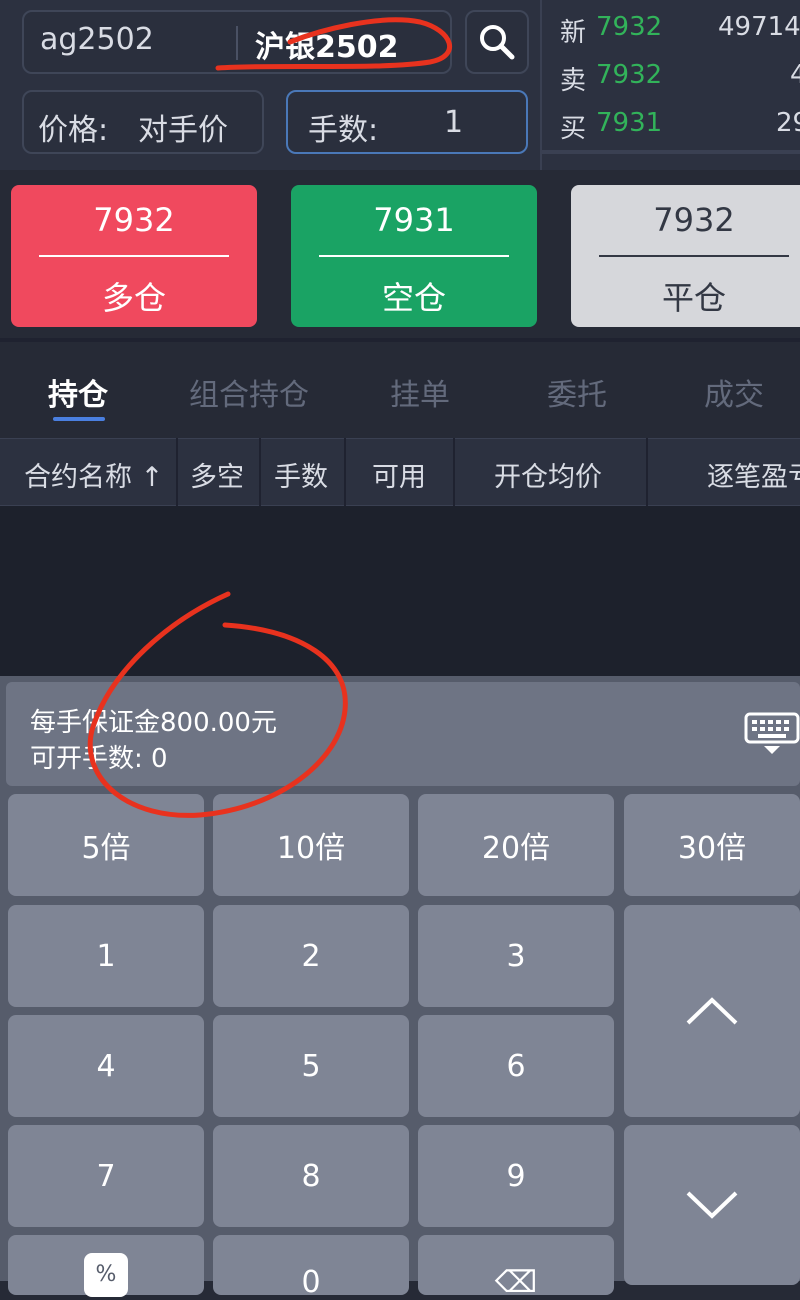 This screenshot has width=800, height=1300. I want to click on quote-label-last: 新, so click(573, 33).